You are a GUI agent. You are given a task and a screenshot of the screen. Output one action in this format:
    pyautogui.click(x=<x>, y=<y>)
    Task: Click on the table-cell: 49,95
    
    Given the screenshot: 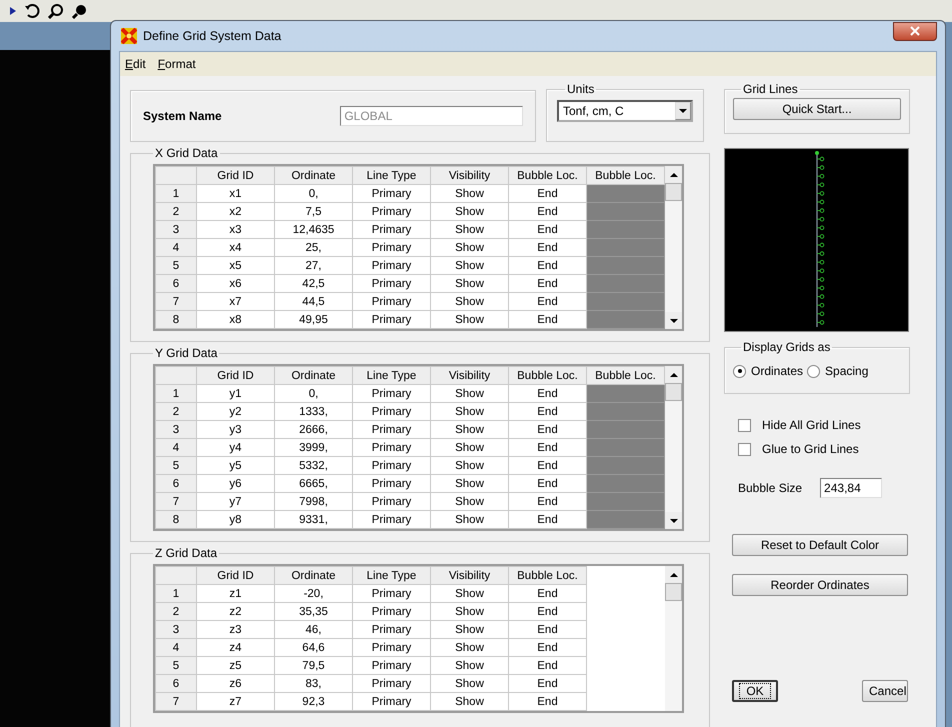 What is the action you would take?
    pyautogui.click(x=313, y=319)
    